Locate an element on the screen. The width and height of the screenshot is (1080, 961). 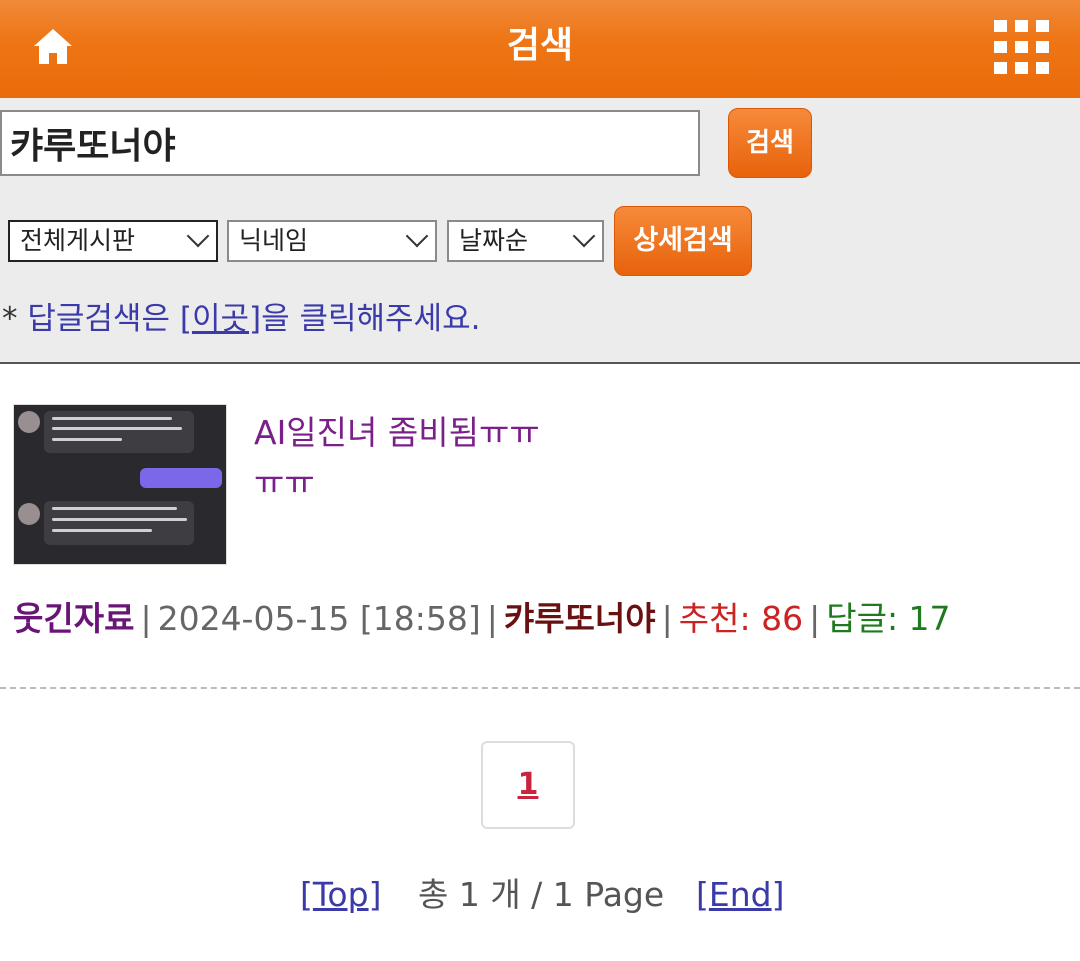
detail-search-button: 상세검색 is located at coordinates (683, 241).